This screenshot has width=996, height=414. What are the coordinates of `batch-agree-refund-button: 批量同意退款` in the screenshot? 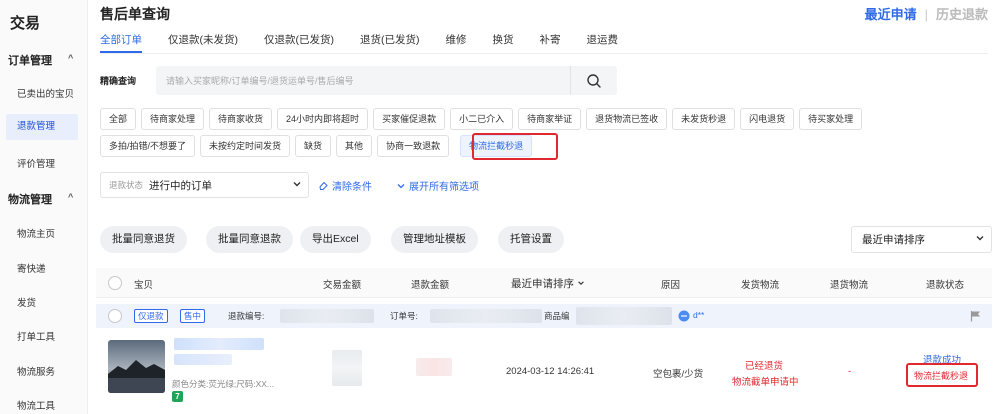 It's located at (249, 239).